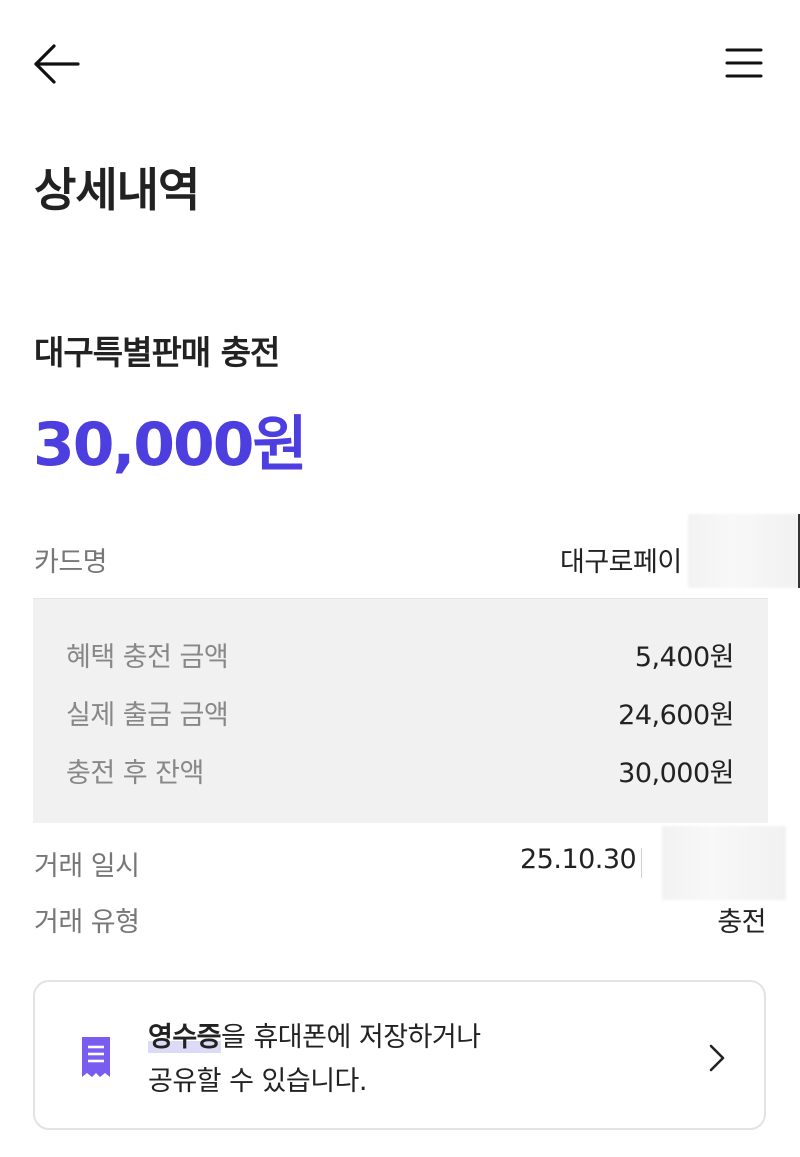 Image resolution: width=800 pixels, height=1157 pixels. Describe the element at coordinates (257, 1081) in the screenshot. I see `receipt-line2: 공유할 수 있습니다.` at that location.